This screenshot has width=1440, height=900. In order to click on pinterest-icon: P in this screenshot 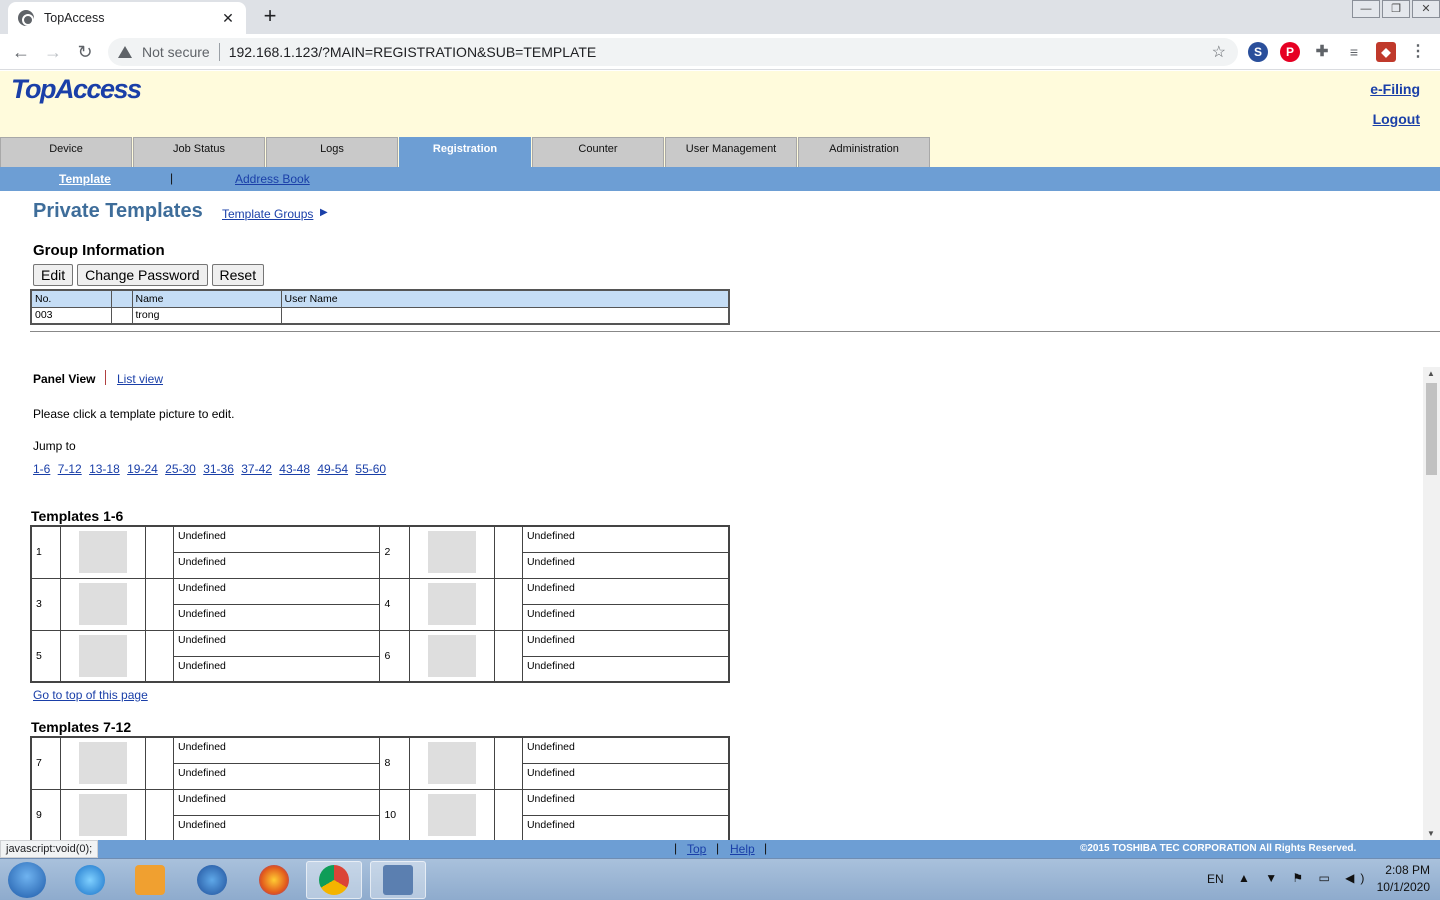, I will do `click(1290, 52)`.